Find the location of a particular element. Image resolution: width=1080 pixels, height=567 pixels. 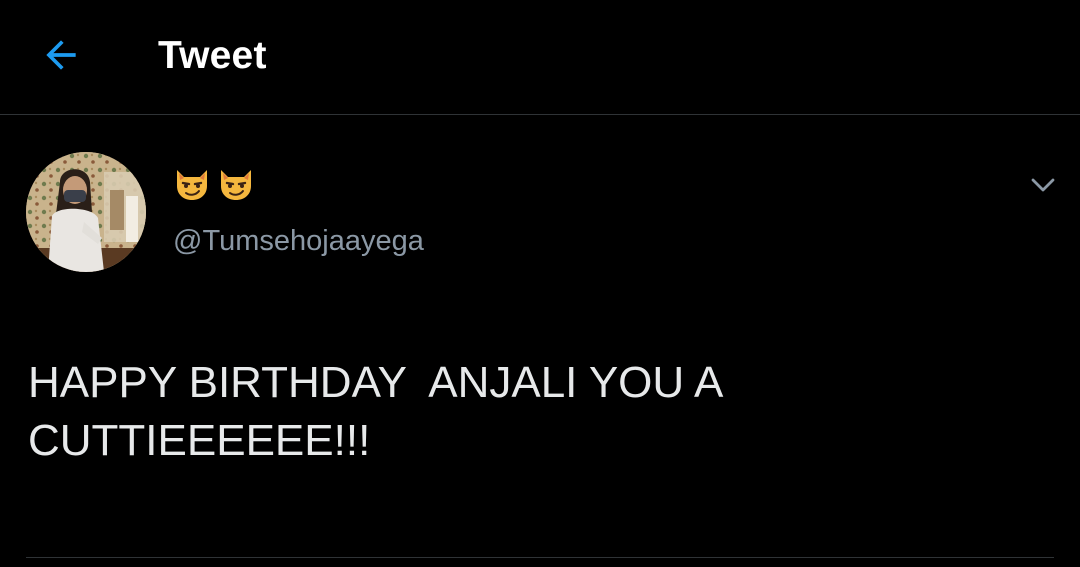

arrow-left-icon is located at coordinates (61, 55).